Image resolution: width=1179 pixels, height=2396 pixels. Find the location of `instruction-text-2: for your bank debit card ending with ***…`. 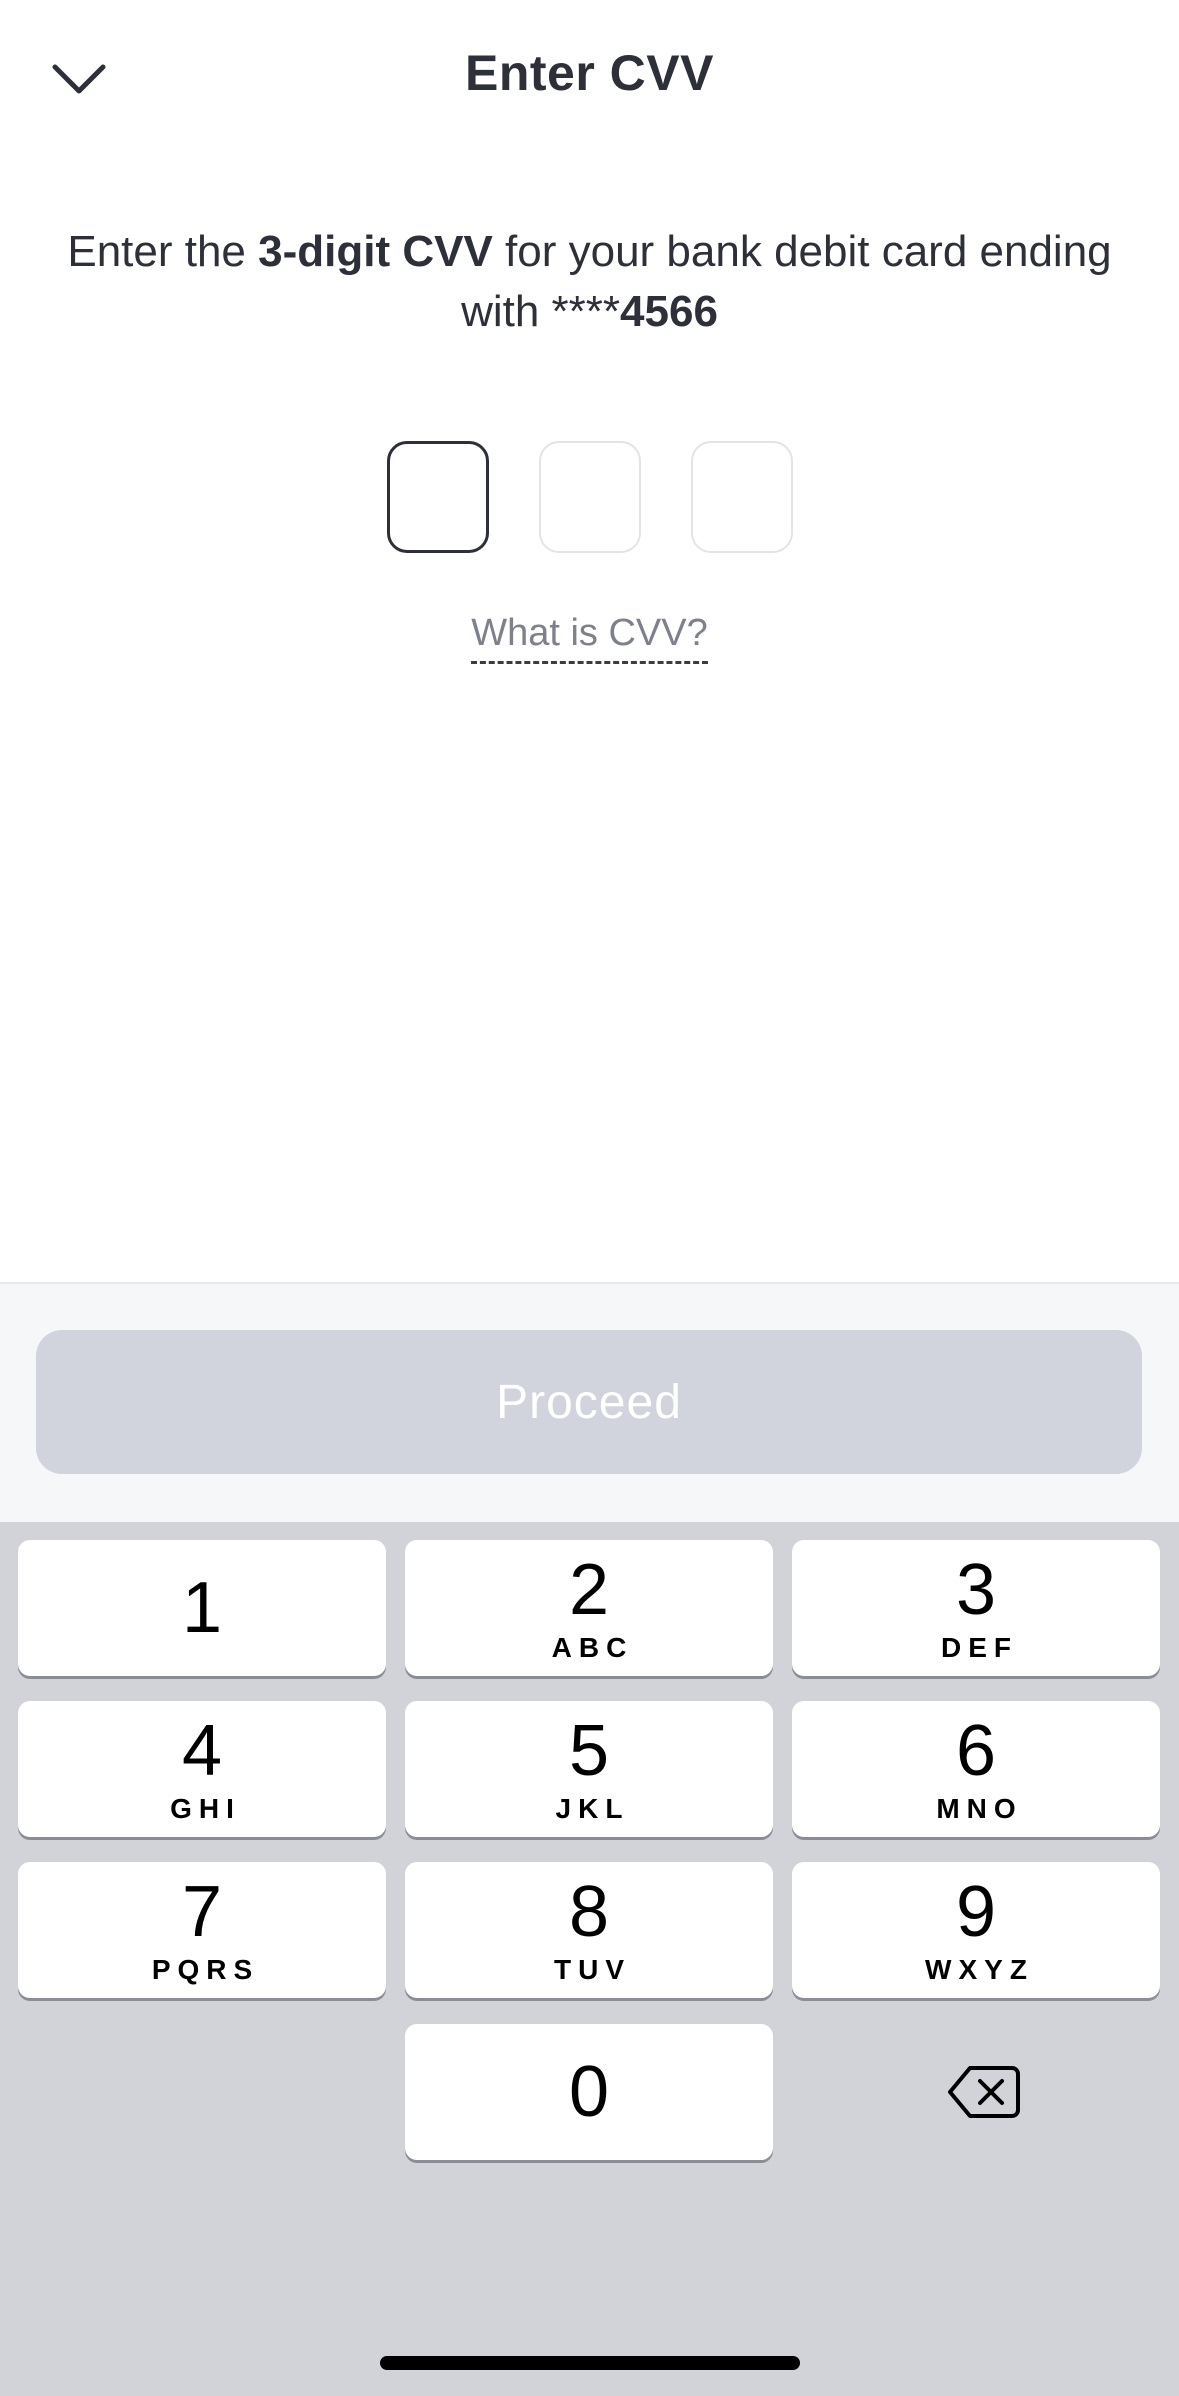

instruction-text-2: for your bank debit card ending with ***… is located at coordinates (786, 281).